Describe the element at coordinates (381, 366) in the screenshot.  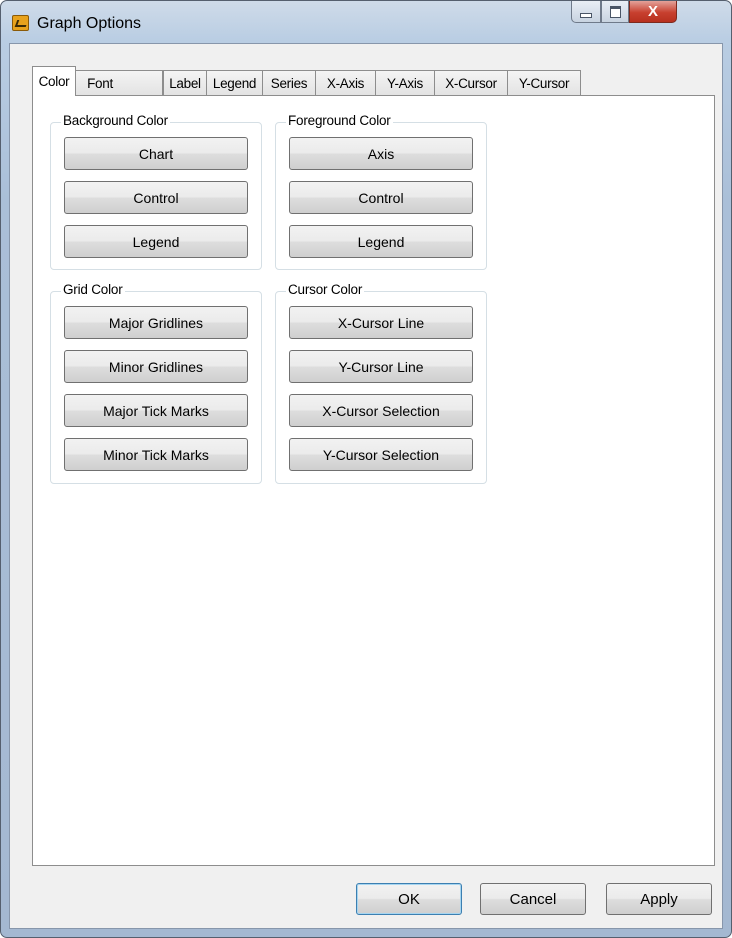
I see `y-cursor-line-button: Y-Cursor Line` at that location.